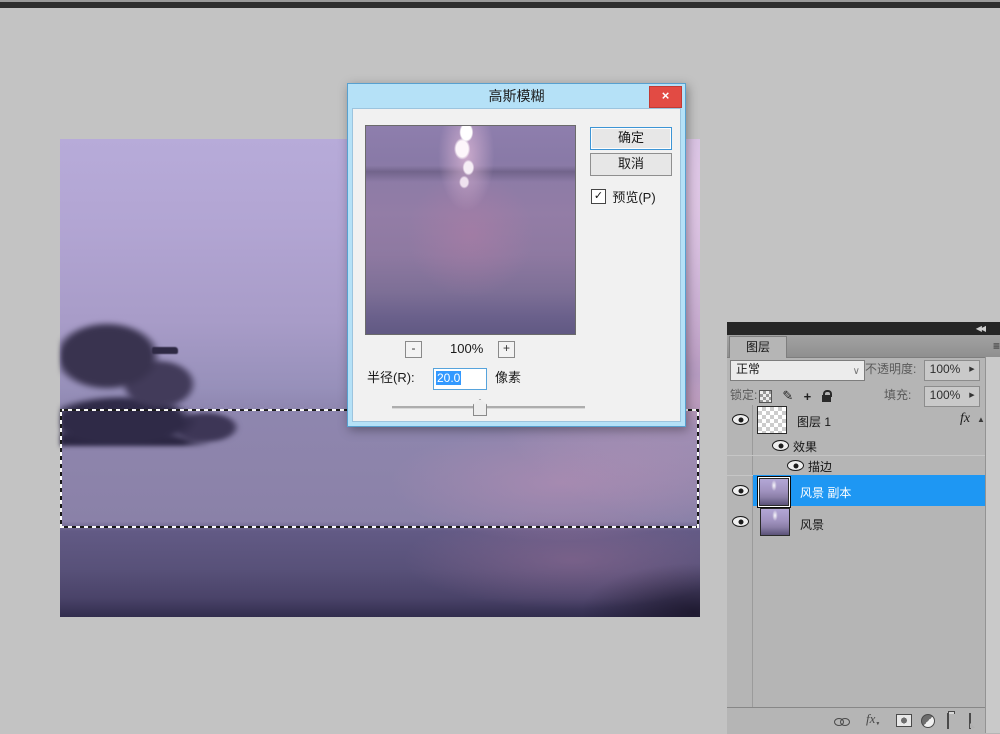 The image size is (1000, 734). What do you see at coordinates (795, 396) in the screenshot?
I see `lock-icons-group: ✎ +` at bounding box center [795, 396].